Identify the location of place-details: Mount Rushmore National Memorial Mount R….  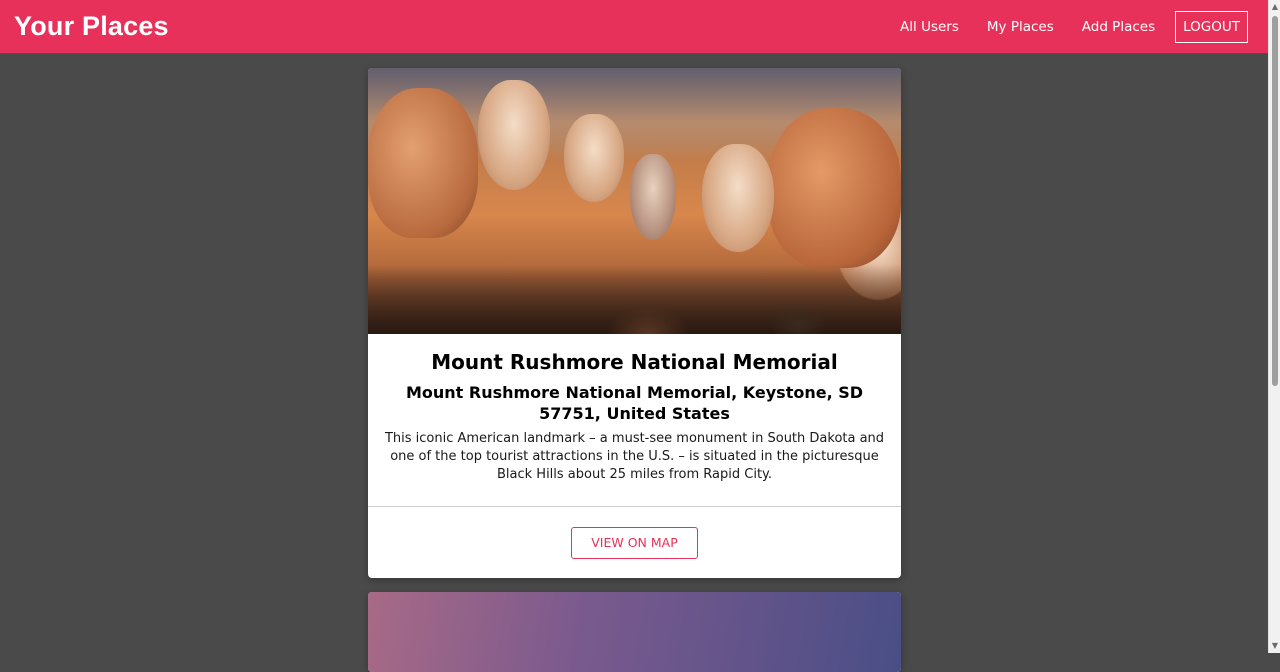
(634, 420).